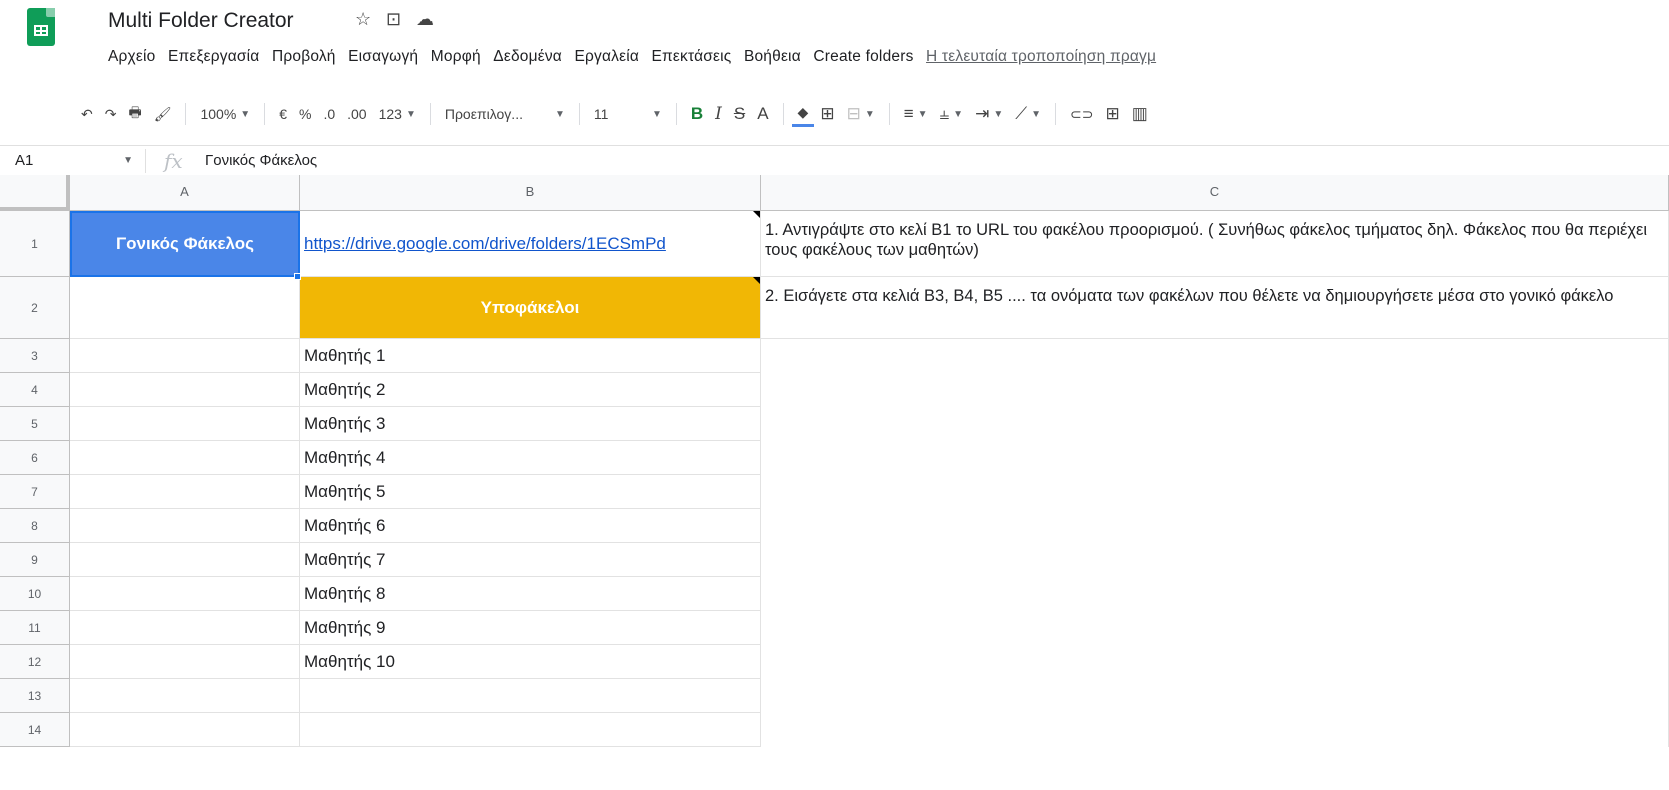  Describe the element at coordinates (530, 696) in the screenshot. I see `cell-b13` at that location.